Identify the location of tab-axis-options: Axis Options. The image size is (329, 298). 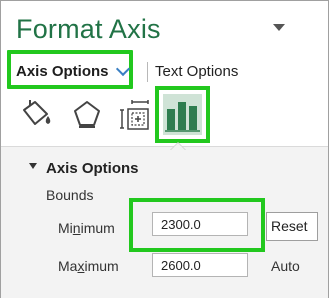
(62, 71).